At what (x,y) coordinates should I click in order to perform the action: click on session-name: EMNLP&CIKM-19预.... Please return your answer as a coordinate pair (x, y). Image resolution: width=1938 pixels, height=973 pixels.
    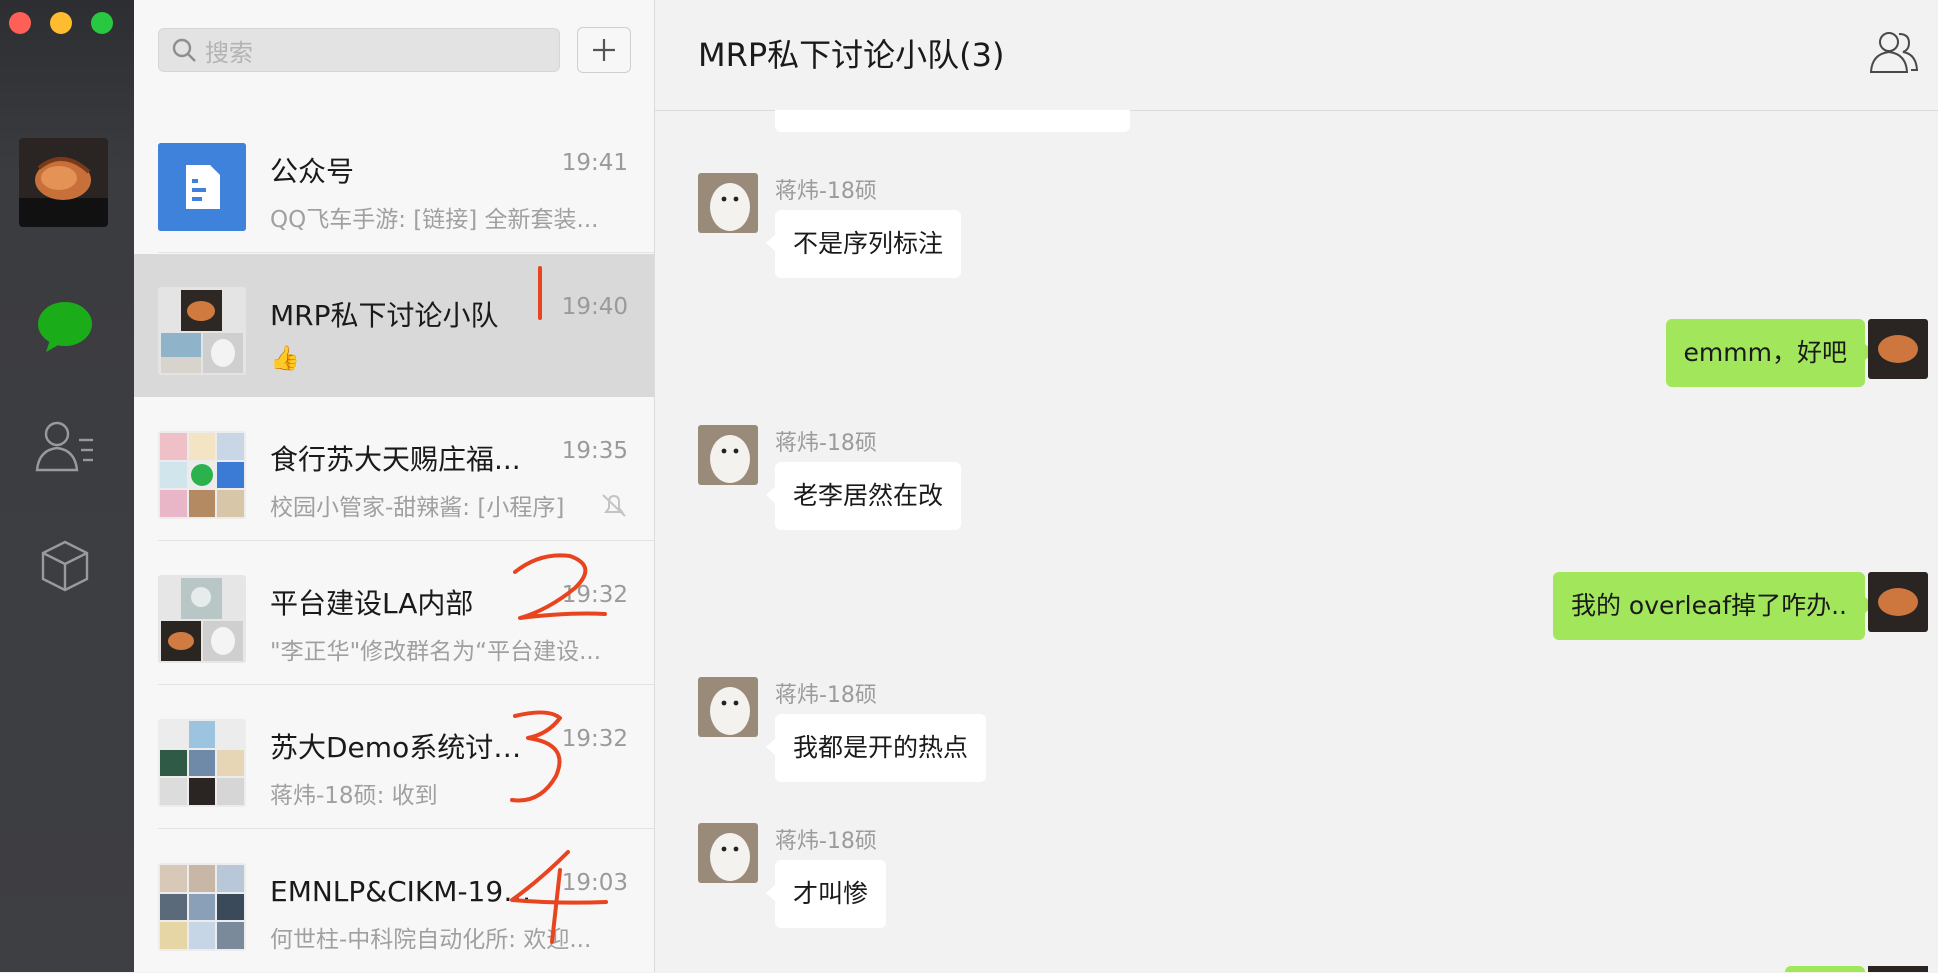
    Looking at the image, I should click on (405, 891).